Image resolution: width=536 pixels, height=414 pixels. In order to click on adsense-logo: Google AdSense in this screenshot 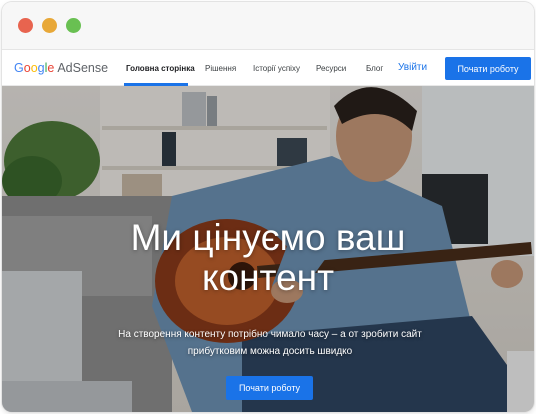, I will do `click(61, 68)`.